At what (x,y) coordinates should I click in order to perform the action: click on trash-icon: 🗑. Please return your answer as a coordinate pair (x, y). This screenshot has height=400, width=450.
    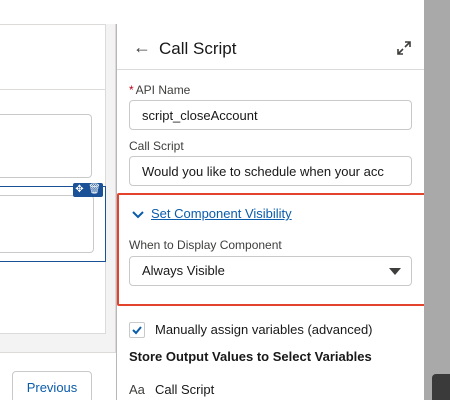
    Looking at the image, I should click on (94, 190).